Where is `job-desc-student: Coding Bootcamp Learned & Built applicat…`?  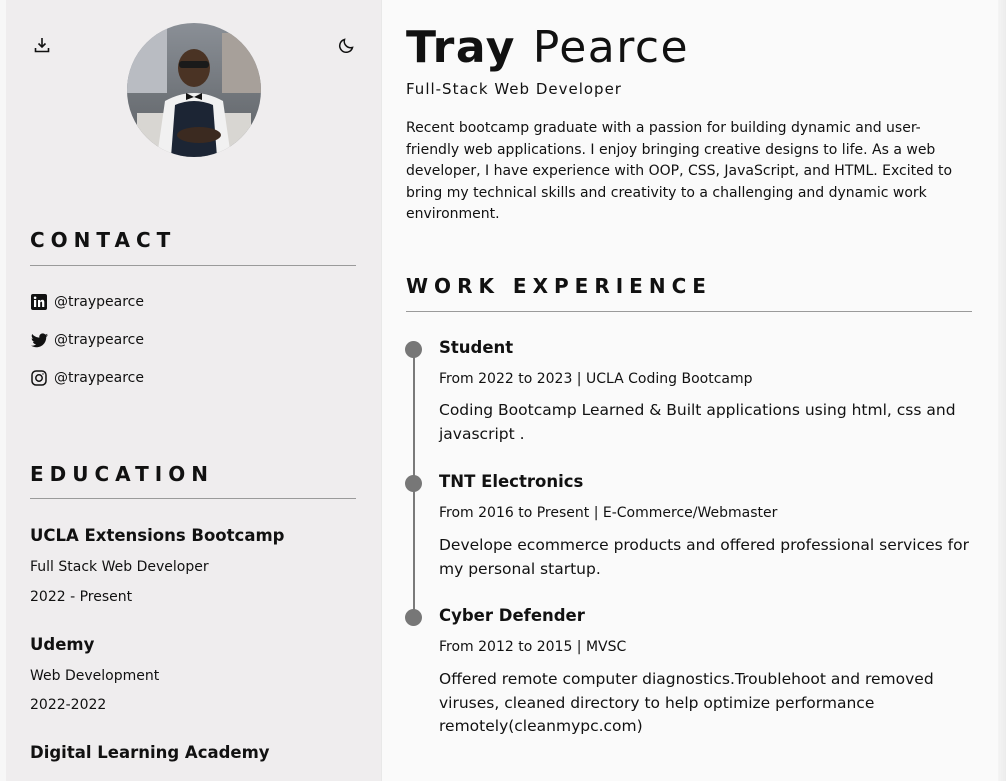
job-desc-student: Coding Bootcamp Learned & Built applicat… is located at coordinates (697, 422).